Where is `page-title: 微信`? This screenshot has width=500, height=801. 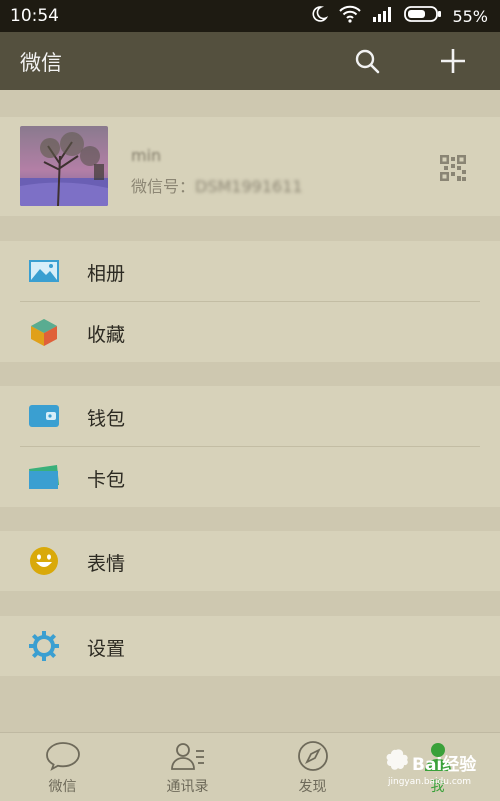 page-title: 微信 is located at coordinates (41, 63).